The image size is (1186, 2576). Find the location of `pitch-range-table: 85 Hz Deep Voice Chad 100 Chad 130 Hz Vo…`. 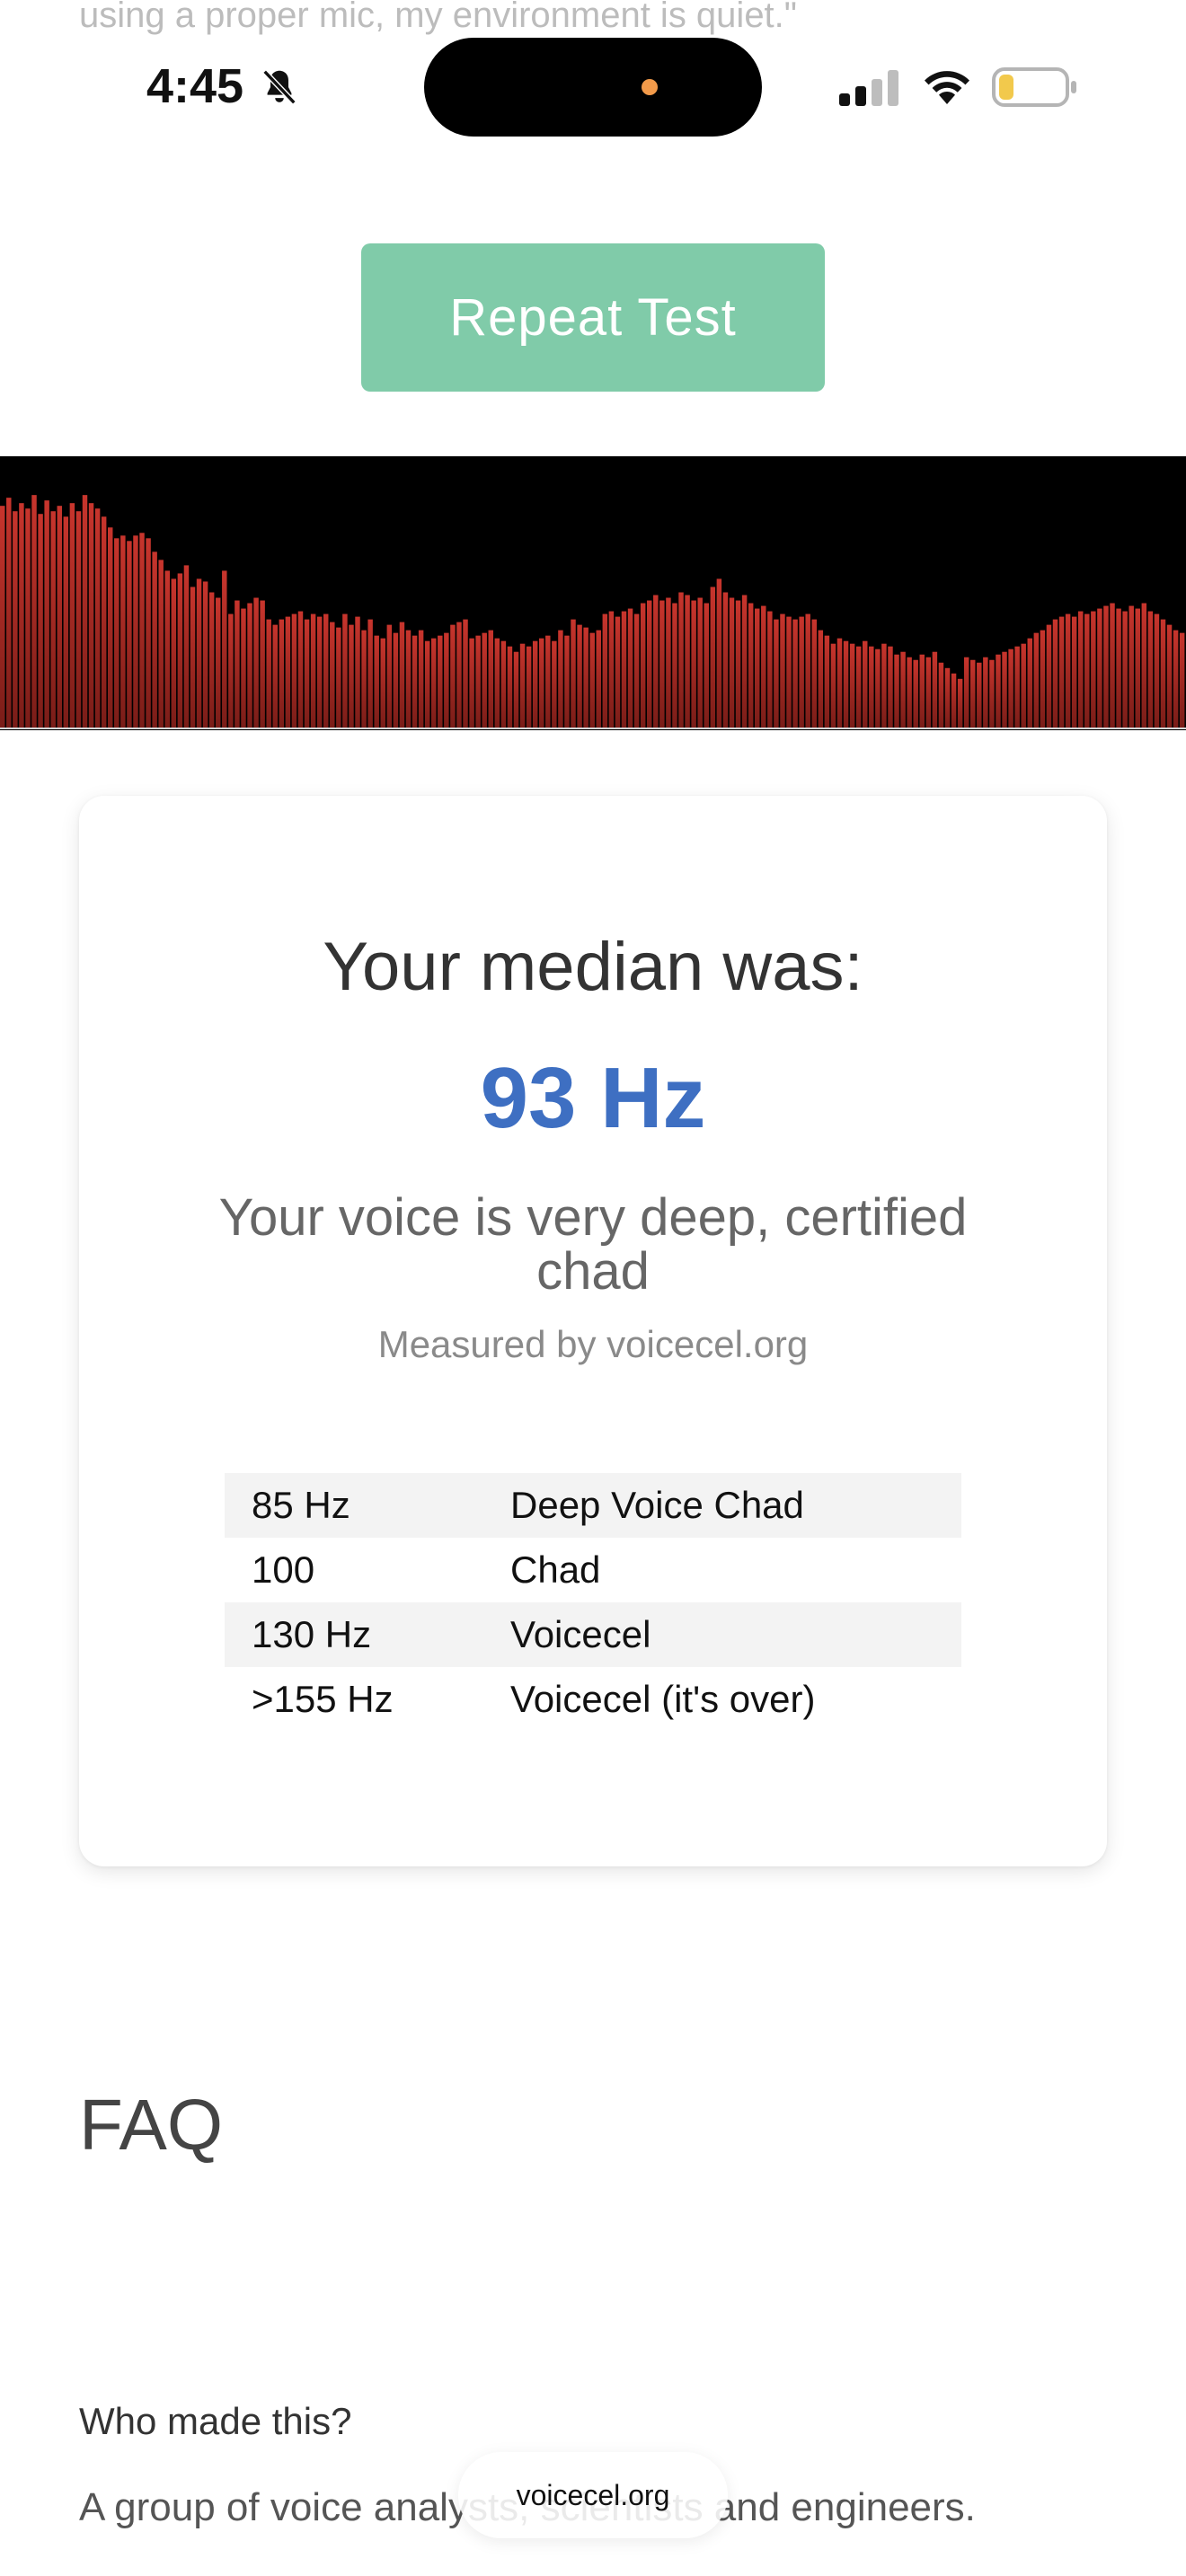

pitch-range-table: 85 Hz Deep Voice Chad 100 Chad 130 Hz Vo… is located at coordinates (593, 1602).